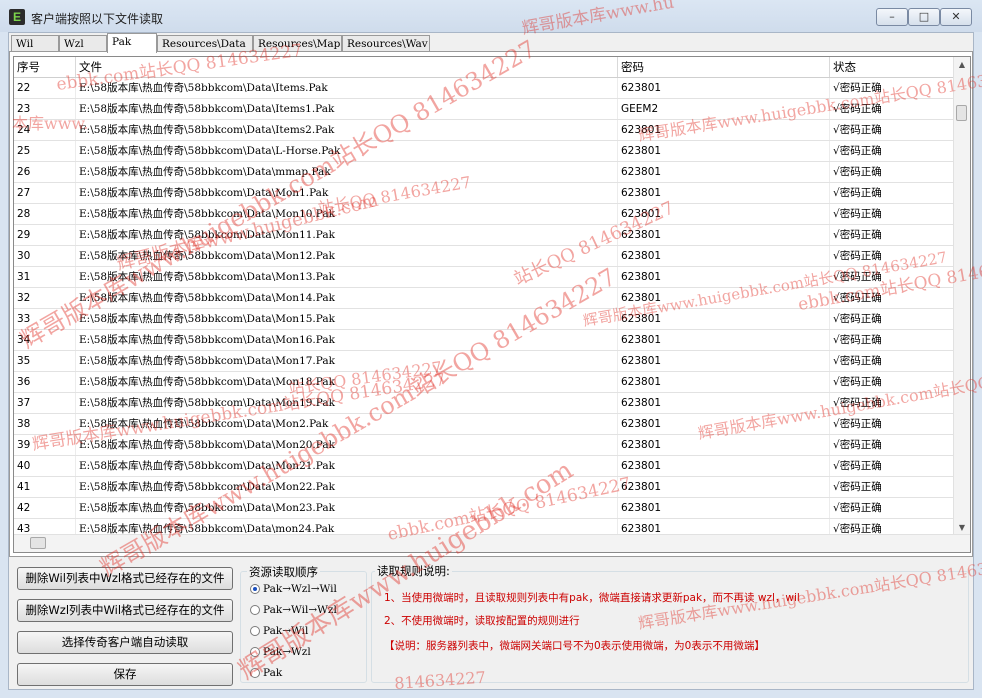 The width and height of the screenshot is (982, 698). Describe the element at coordinates (293, 610) in the screenshot. I see `radio-order-1: Pak→Wil→Wzl` at that location.